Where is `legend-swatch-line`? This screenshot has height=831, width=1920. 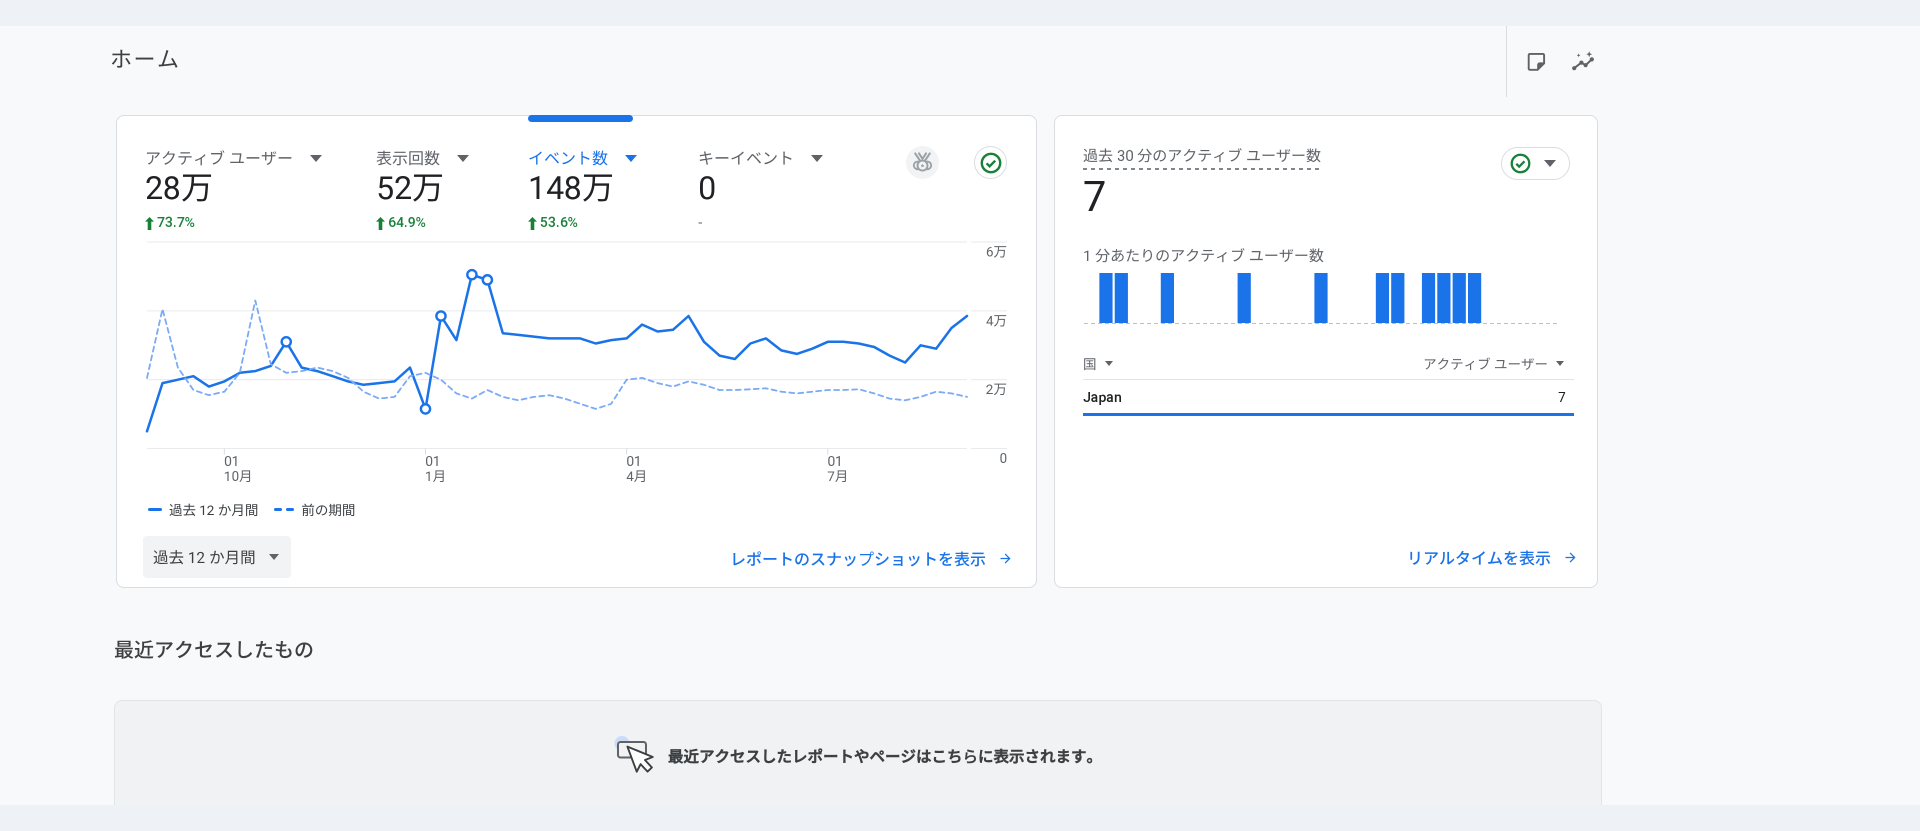 legend-swatch-line is located at coordinates (155, 509).